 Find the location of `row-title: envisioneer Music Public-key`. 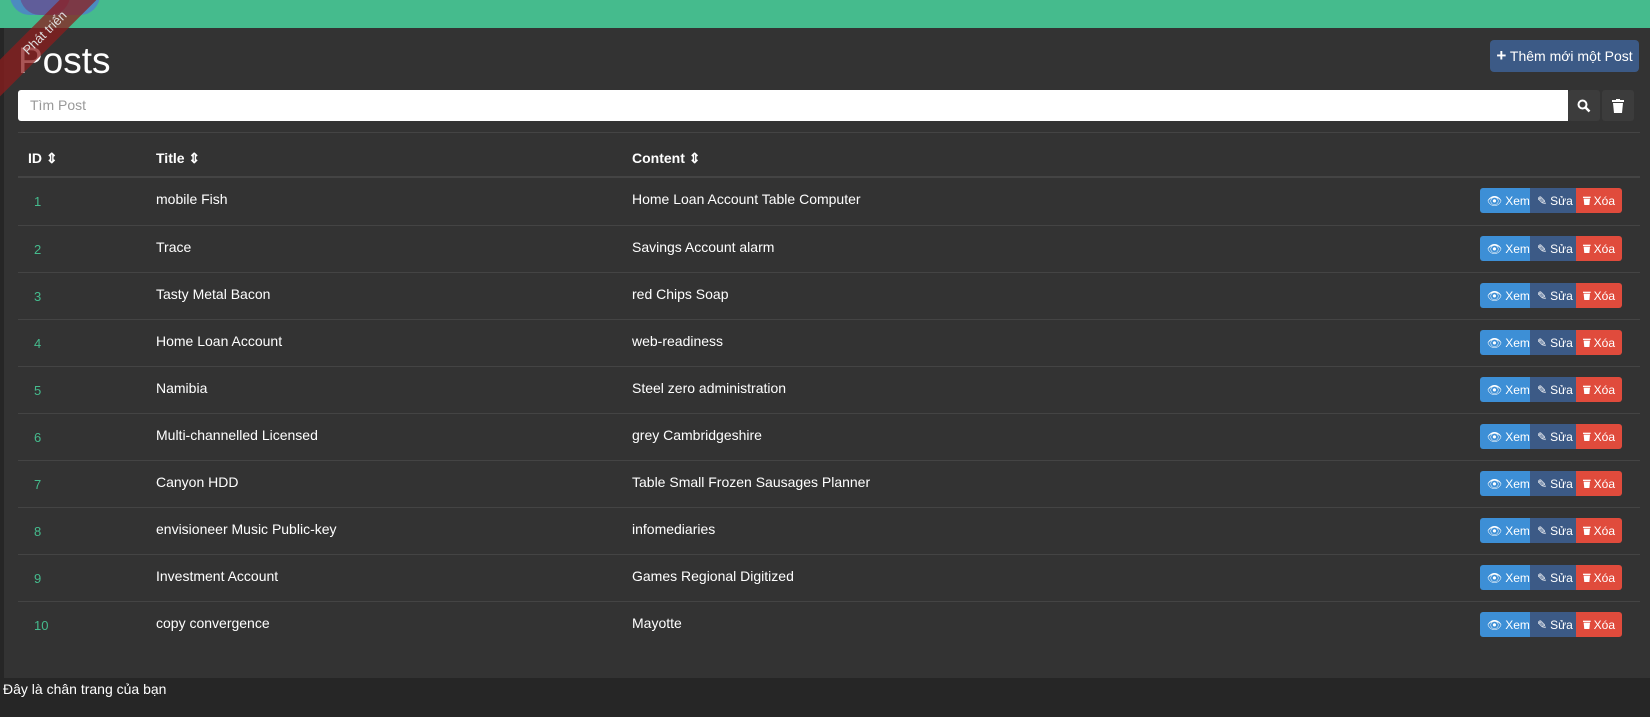

row-title: envisioneer Music Public-key is located at coordinates (246, 529).